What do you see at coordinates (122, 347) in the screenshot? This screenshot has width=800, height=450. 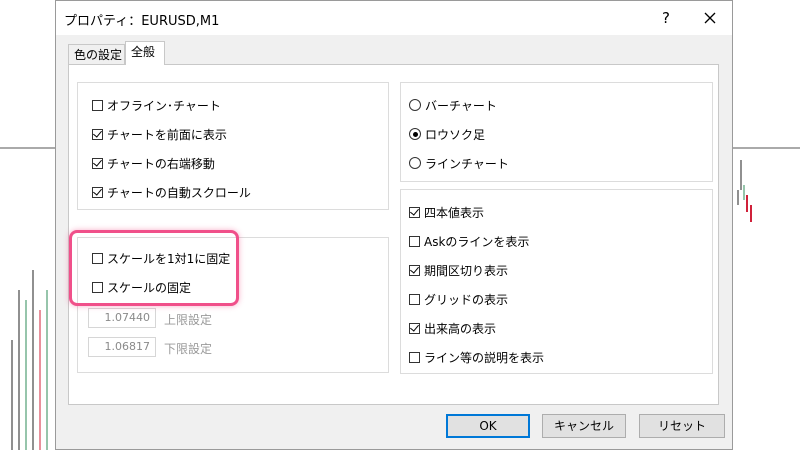 I see `scale-lower-input: 1.06817` at bounding box center [122, 347].